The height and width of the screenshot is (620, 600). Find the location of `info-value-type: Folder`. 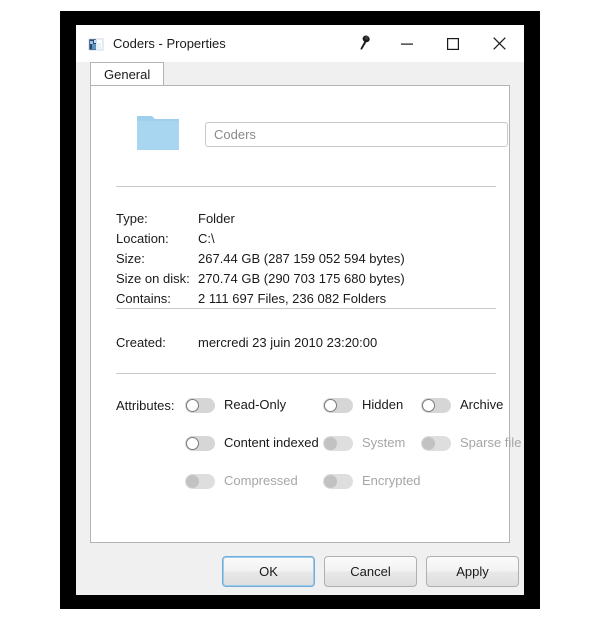

info-value-type: Folder is located at coordinates (216, 218).